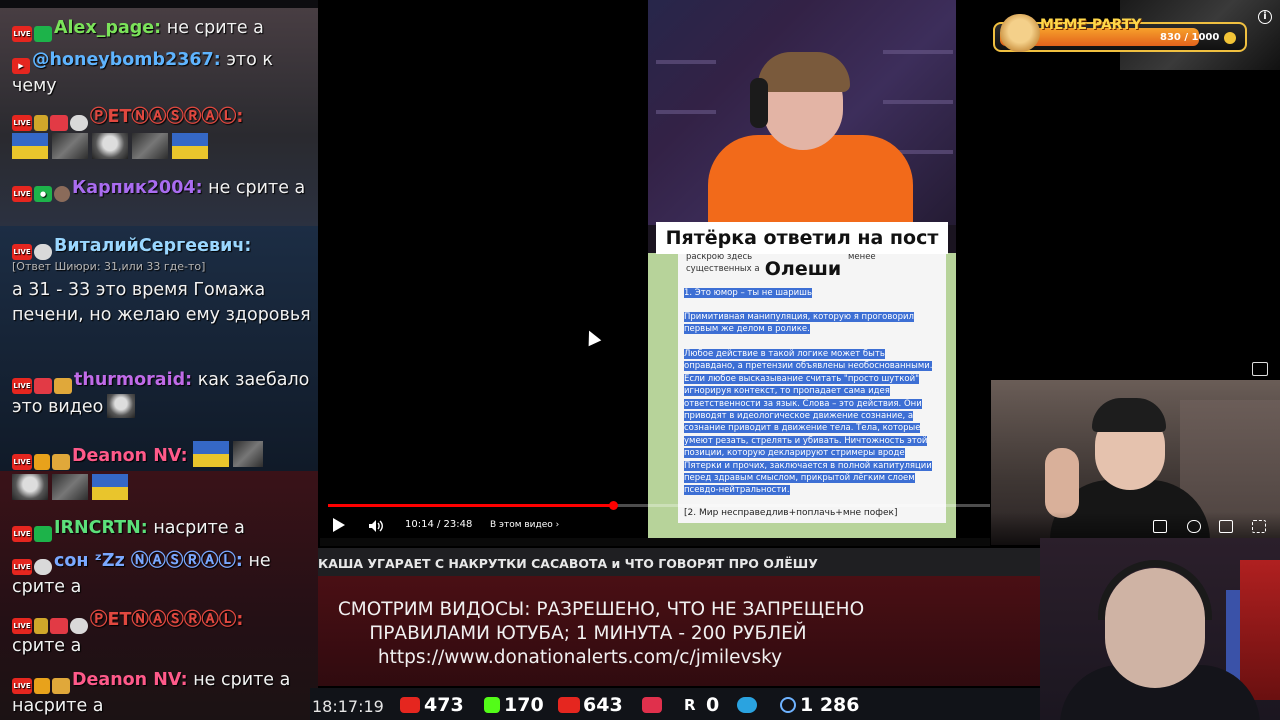  What do you see at coordinates (1194, 526) in the screenshot?
I see `settings-gear-icon` at bounding box center [1194, 526].